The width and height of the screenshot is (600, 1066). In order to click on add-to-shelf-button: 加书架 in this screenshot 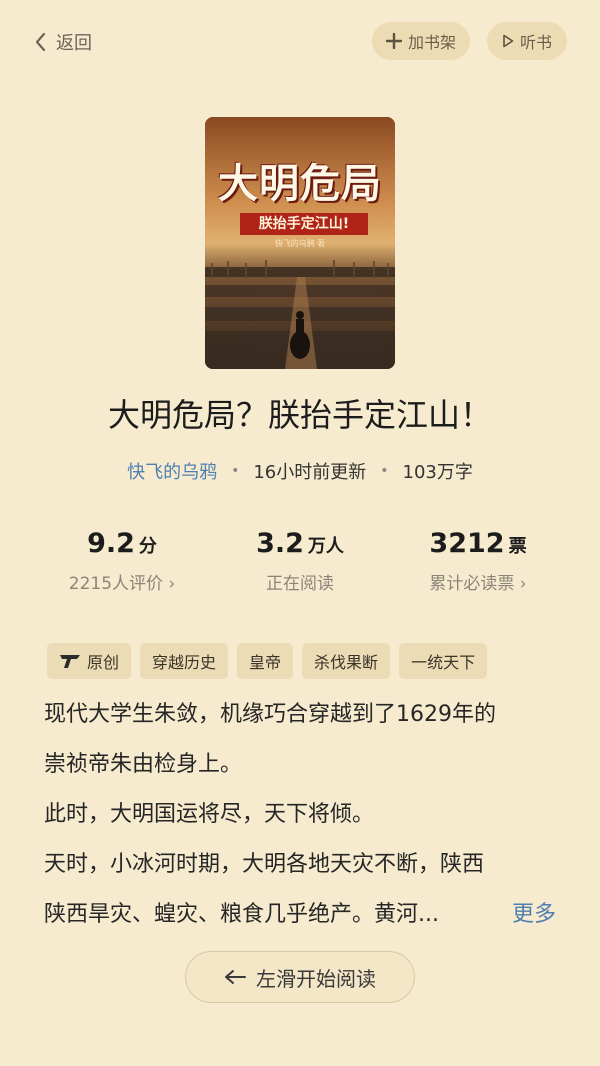, I will do `click(421, 41)`.